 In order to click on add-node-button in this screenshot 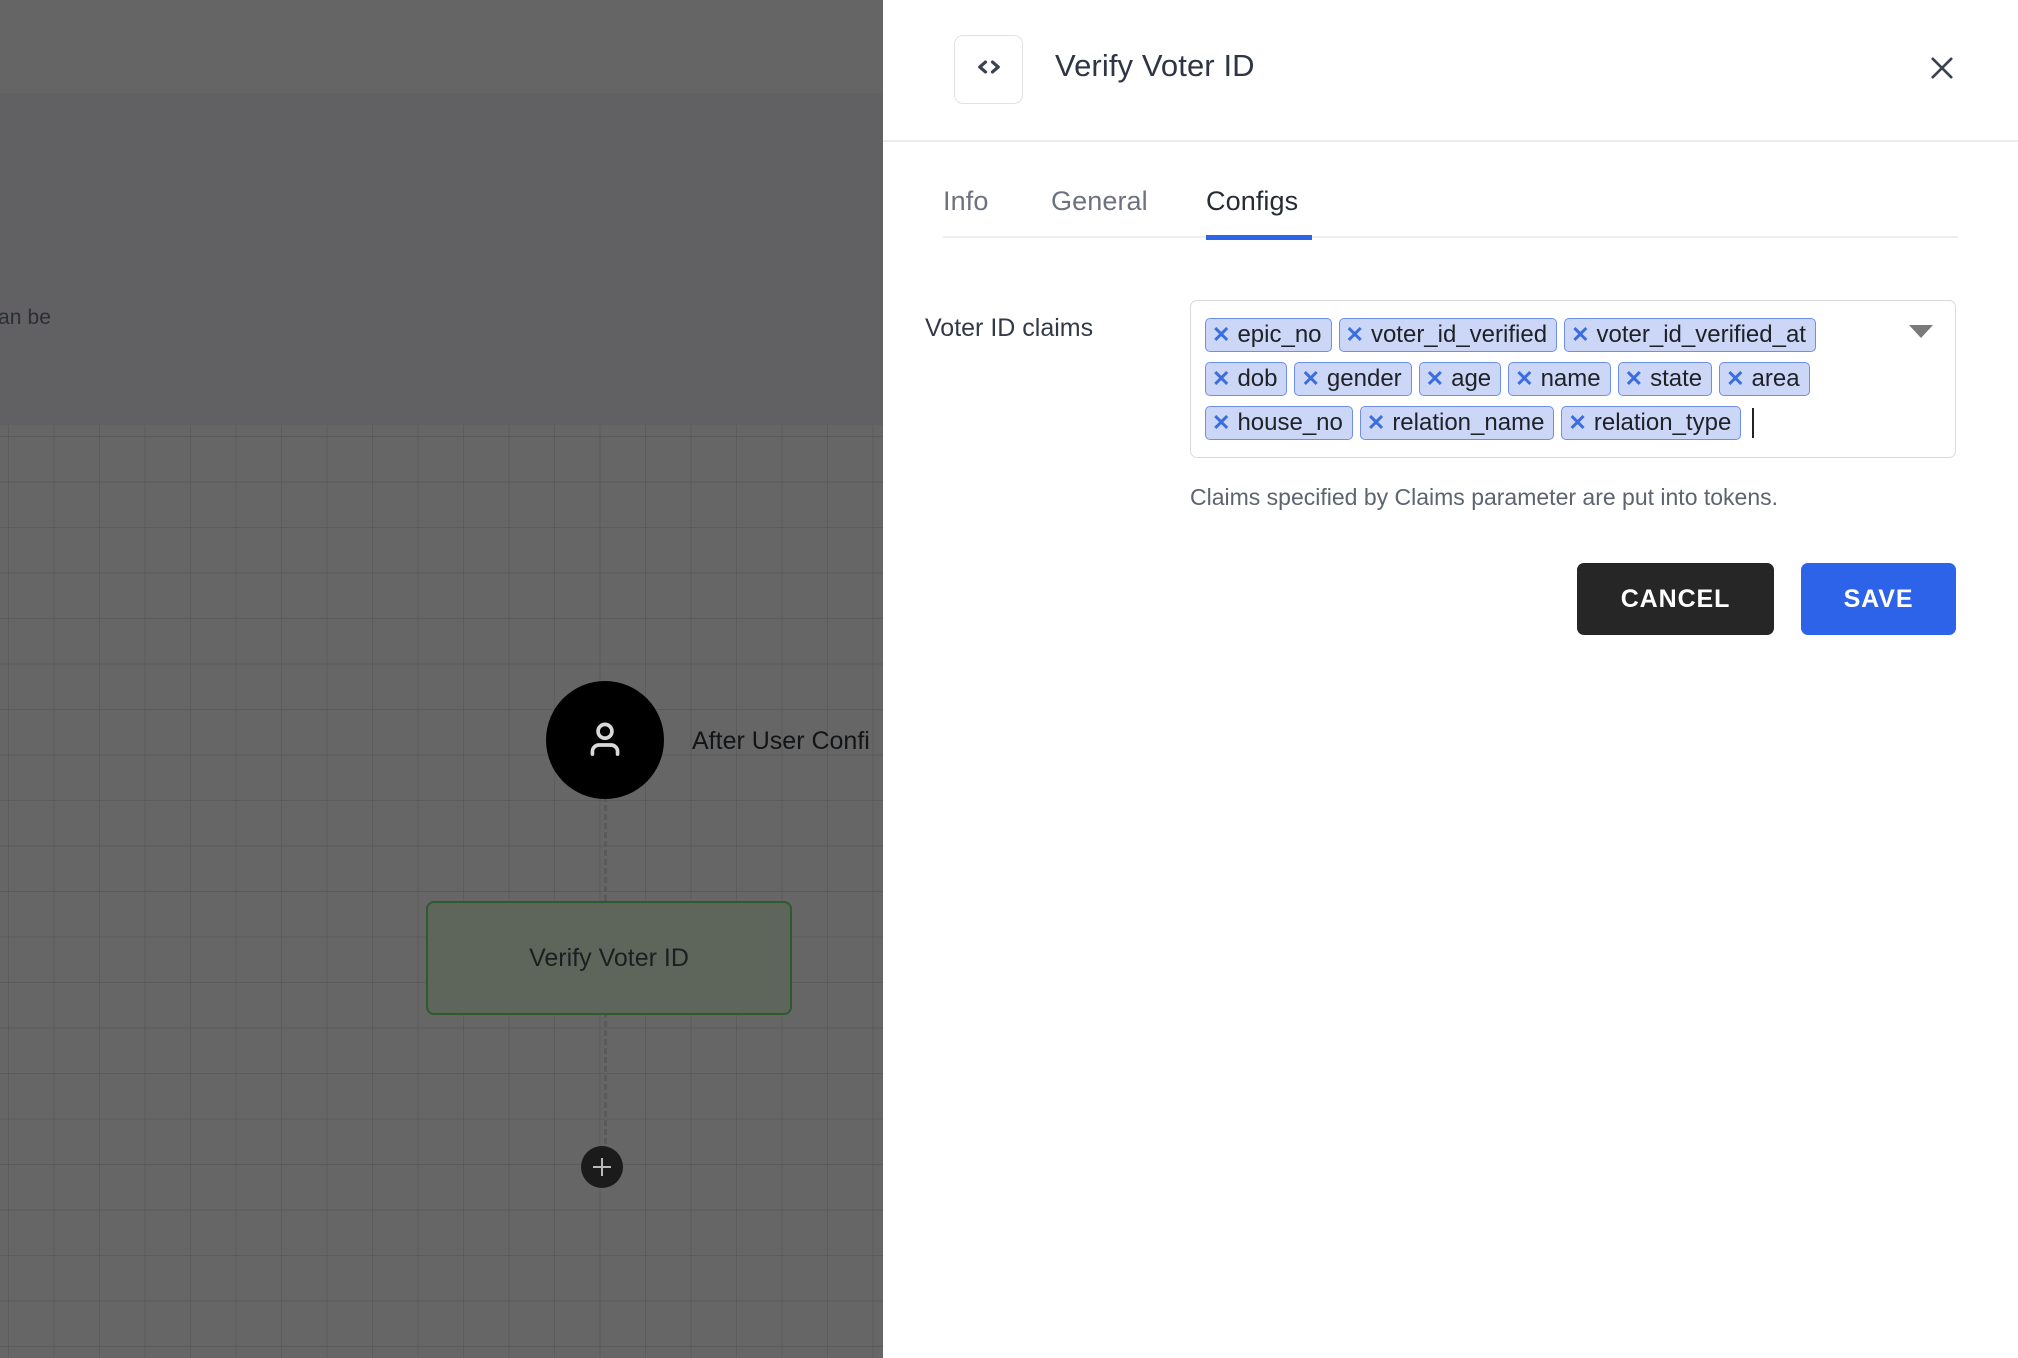, I will do `click(602, 1167)`.